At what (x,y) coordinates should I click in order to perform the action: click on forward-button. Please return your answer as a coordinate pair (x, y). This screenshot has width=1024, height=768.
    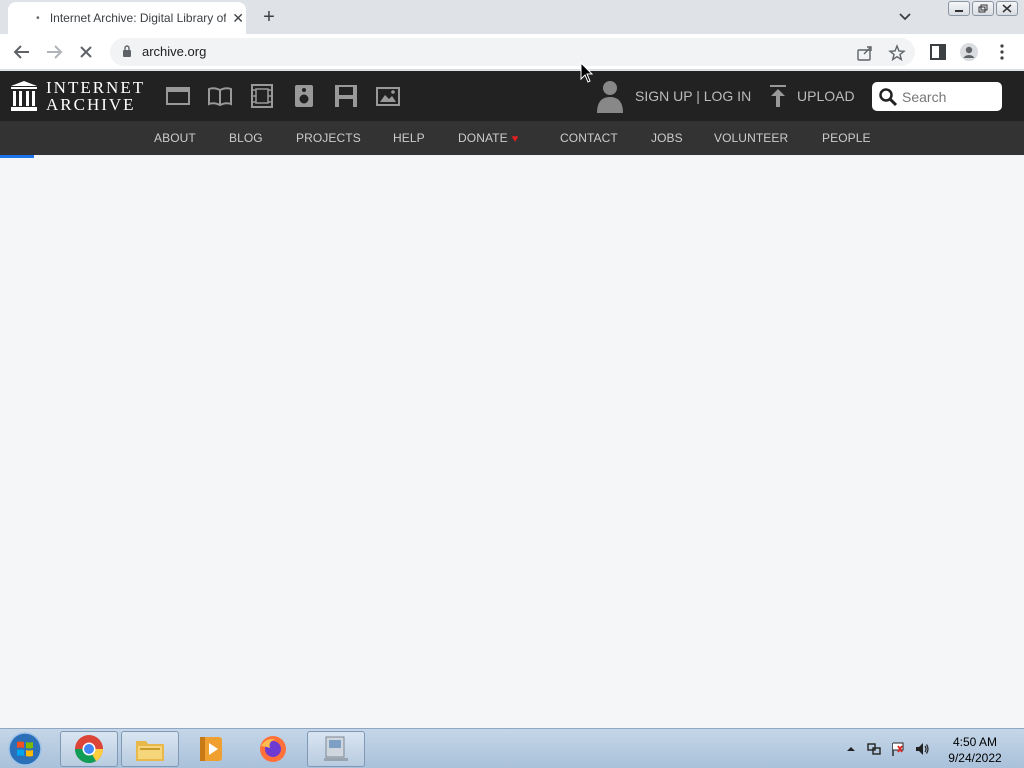
    Looking at the image, I should click on (54, 52).